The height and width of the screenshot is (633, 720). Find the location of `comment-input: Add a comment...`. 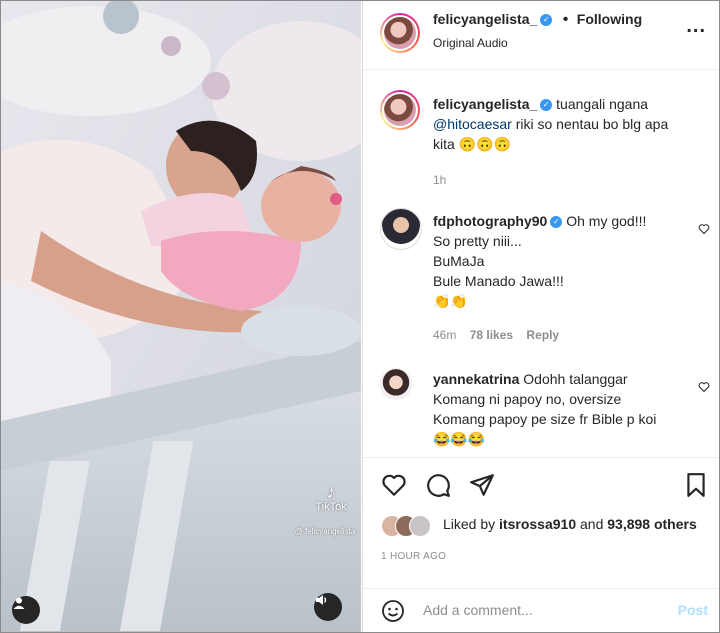

comment-input: Add a comment... is located at coordinates (478, 610).